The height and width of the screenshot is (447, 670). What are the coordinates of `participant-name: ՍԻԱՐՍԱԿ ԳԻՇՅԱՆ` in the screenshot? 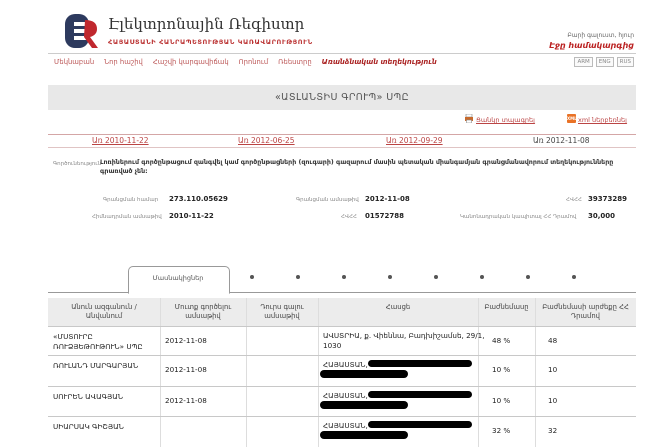 It's located at (88, 426).